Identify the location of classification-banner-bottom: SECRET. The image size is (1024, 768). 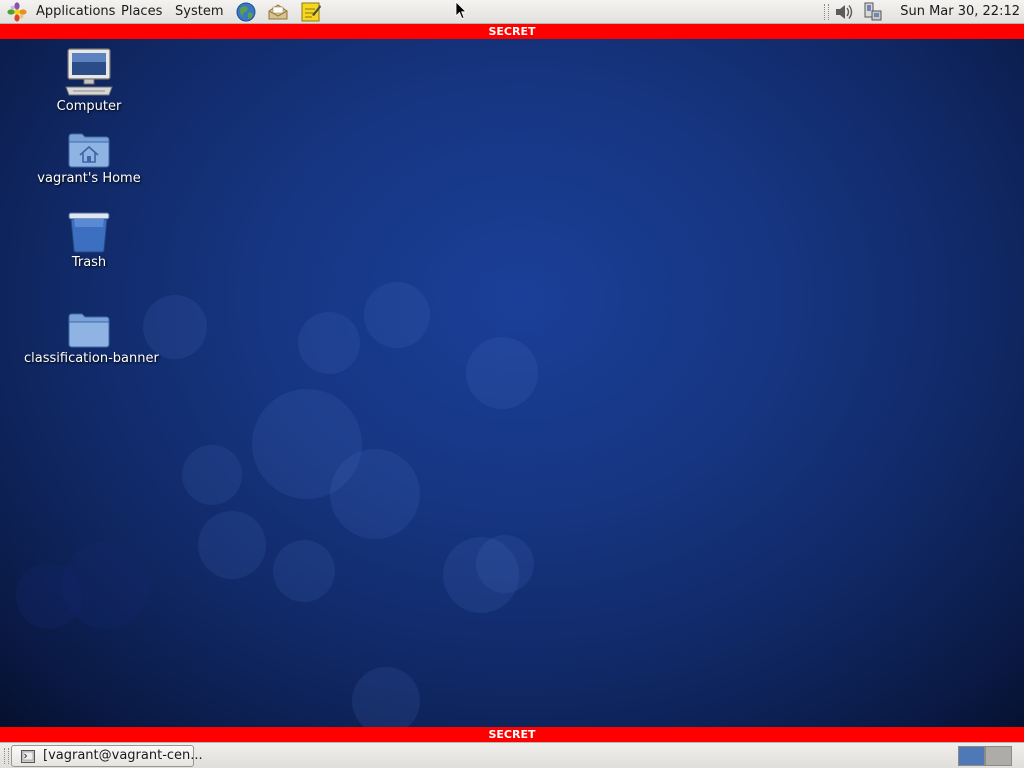
(512, 734).